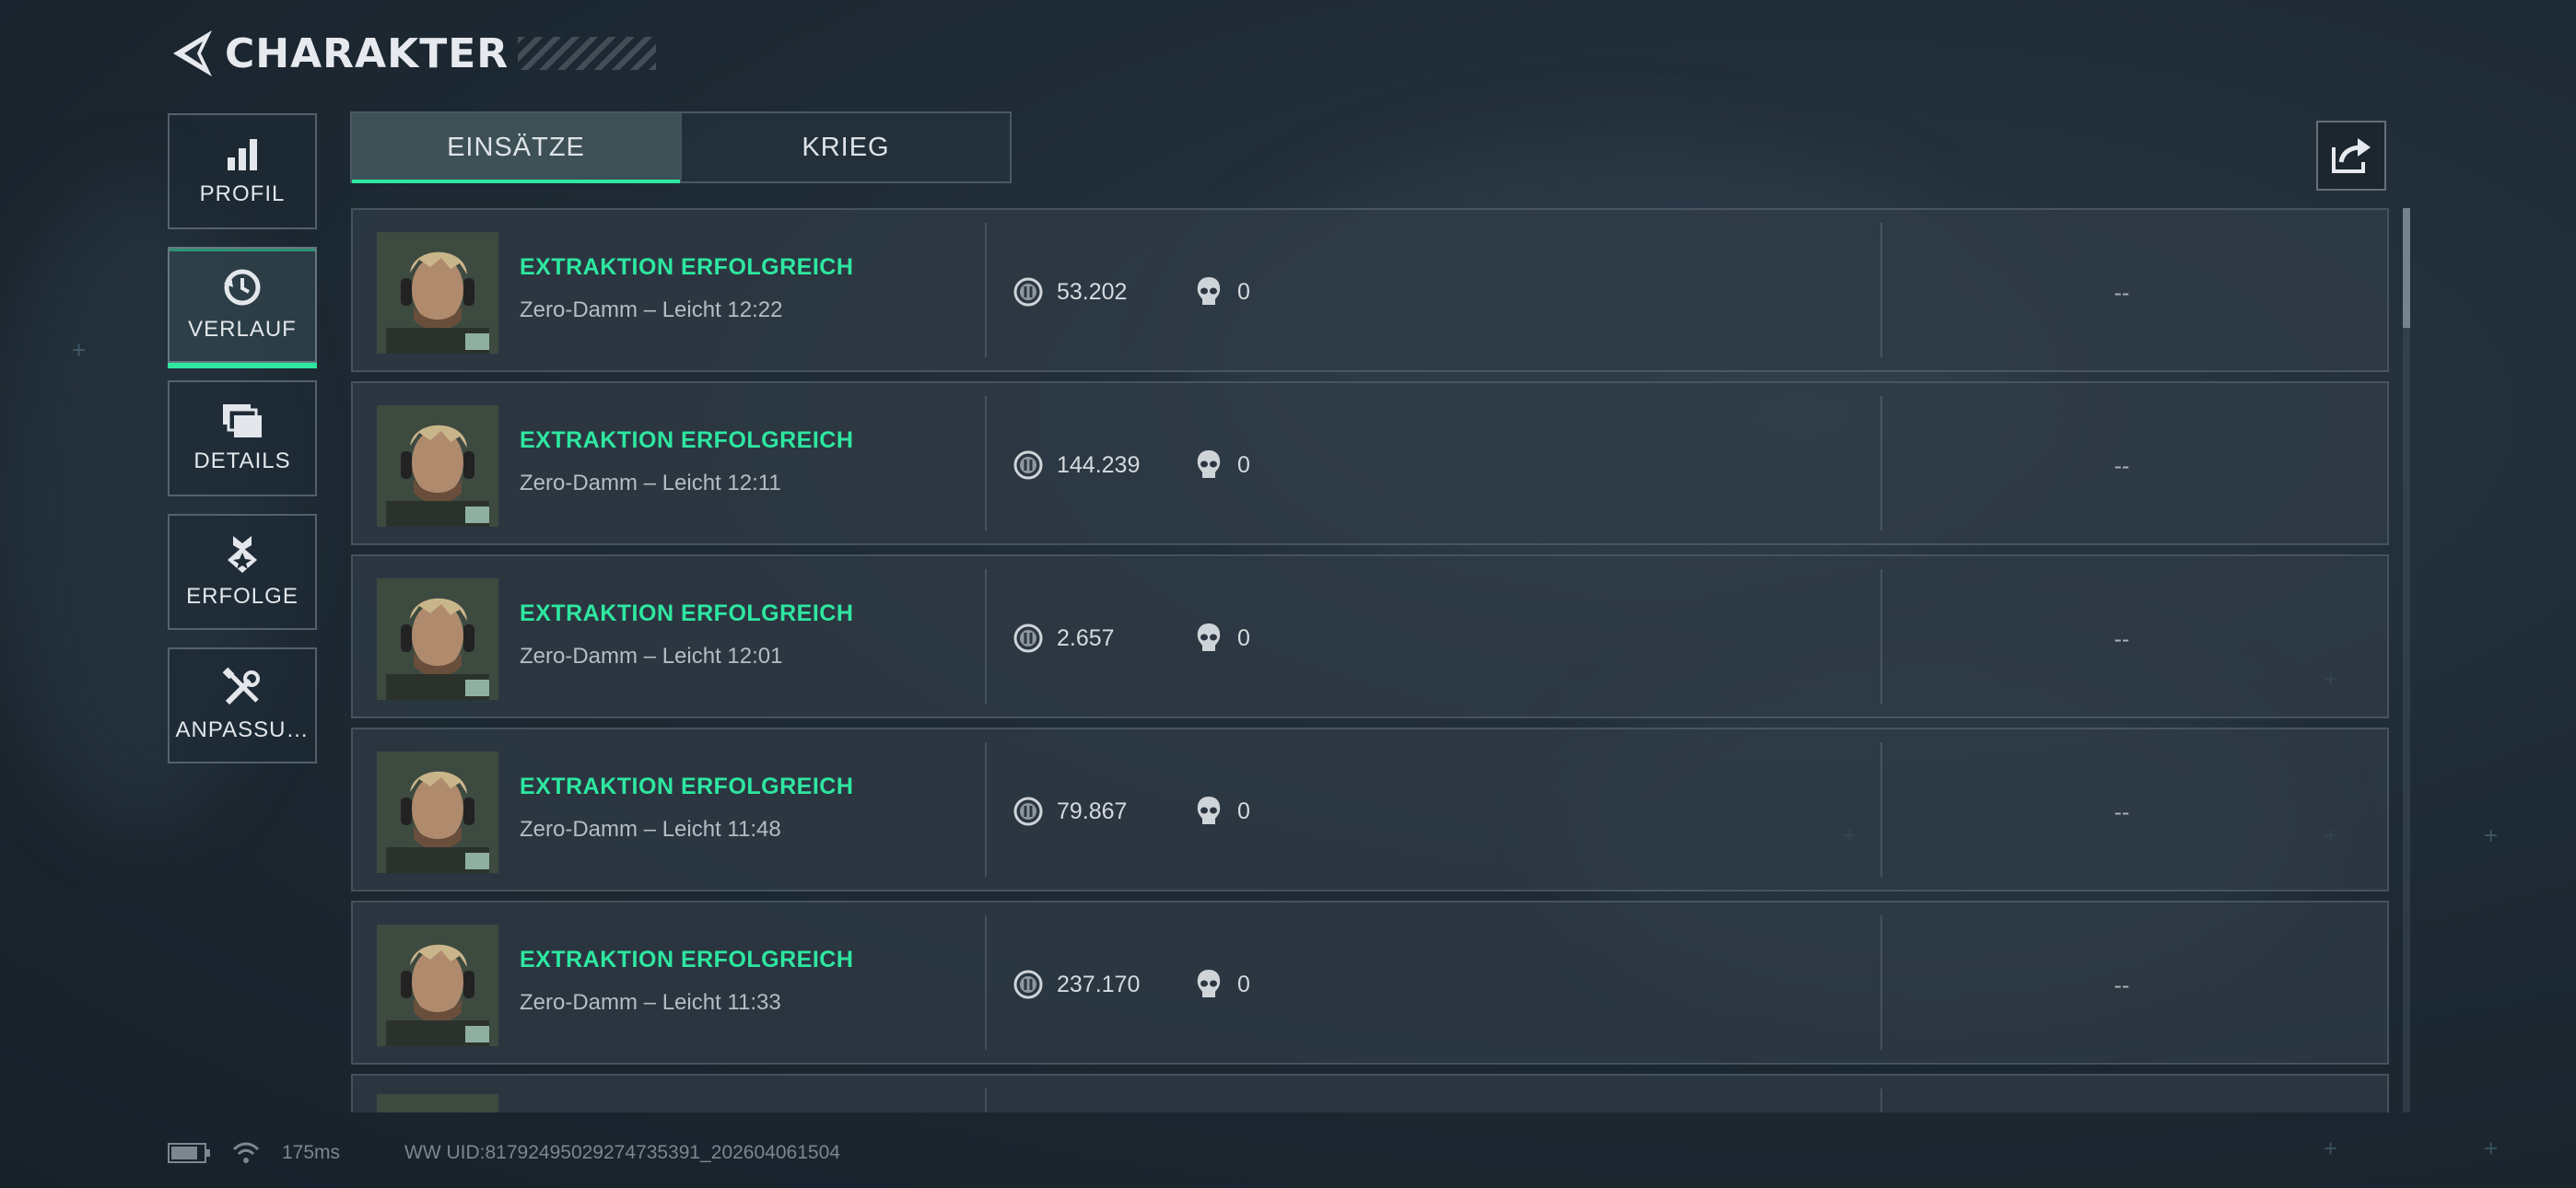 The width and height of the screenshot is (2576, 1188). I want to click on tools-icon, so click(241, 686).